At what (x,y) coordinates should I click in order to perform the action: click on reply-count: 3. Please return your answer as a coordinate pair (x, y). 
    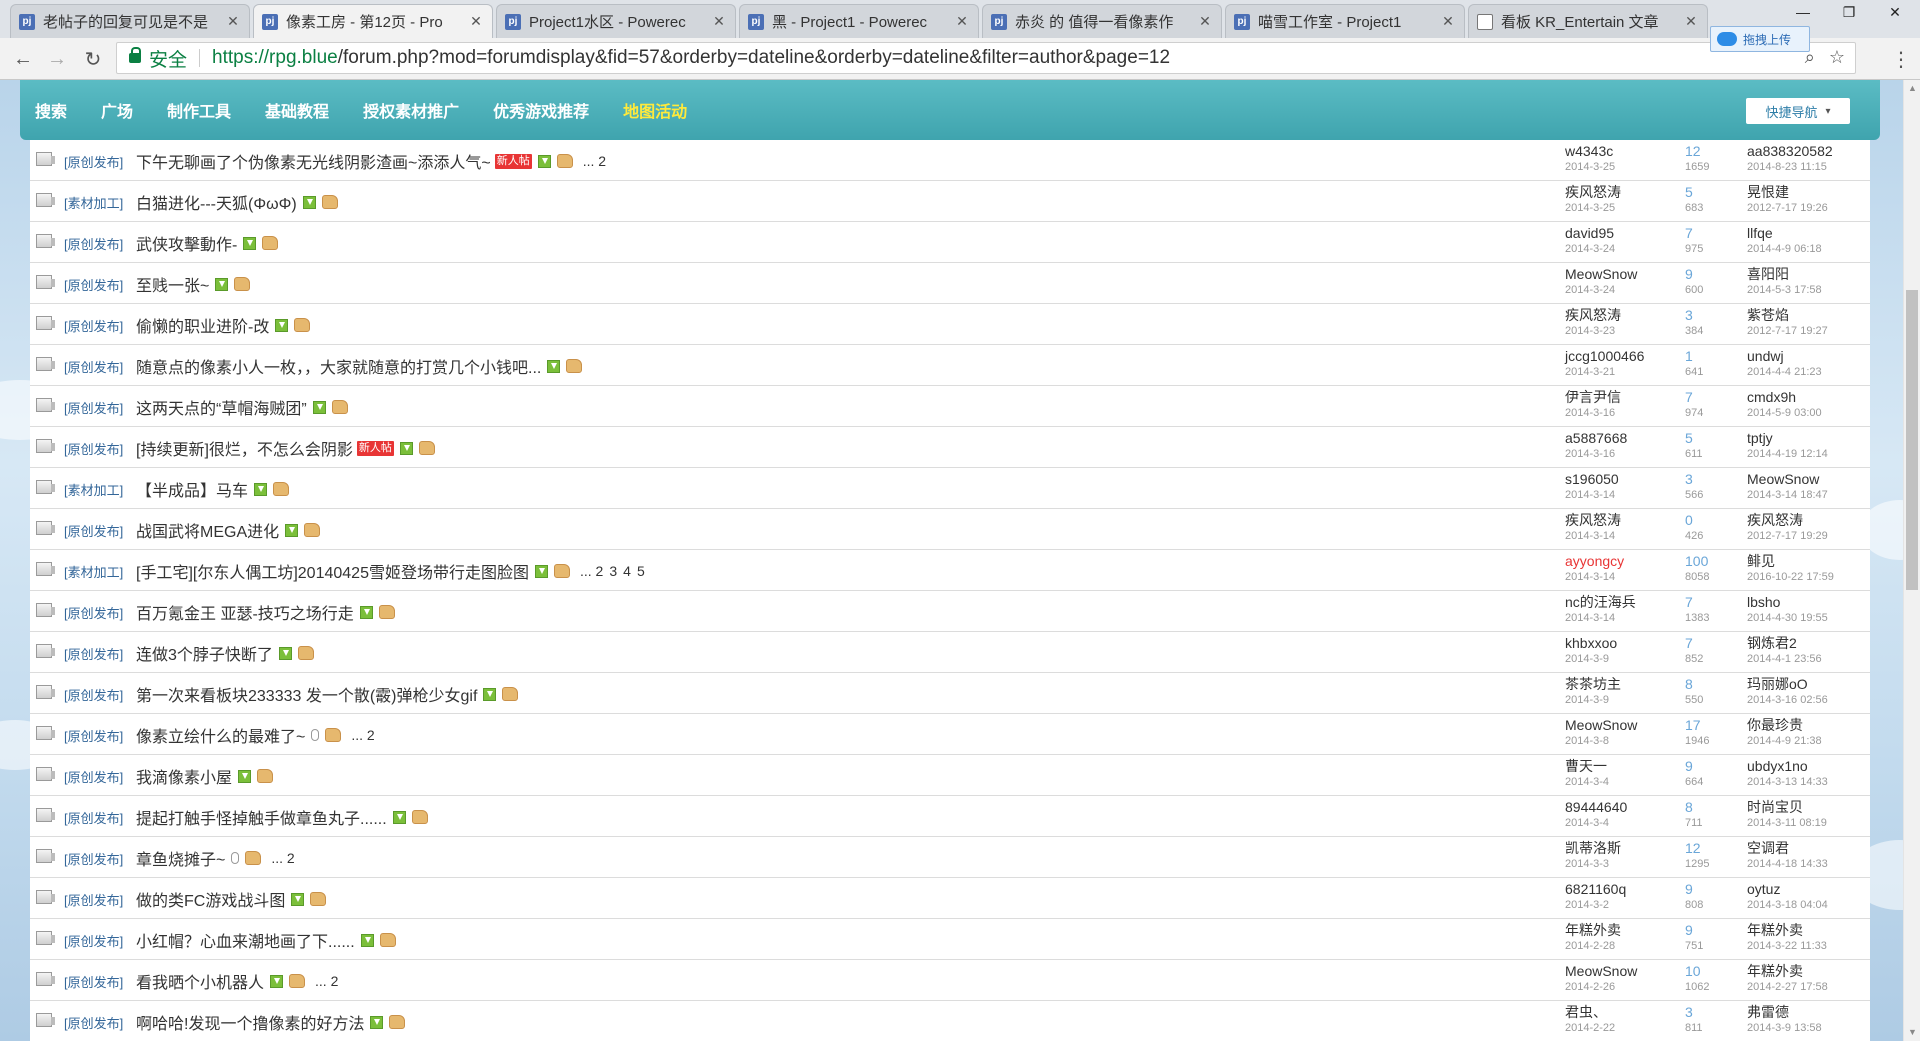
    Looking at the image, I should click on (1715, 1012).